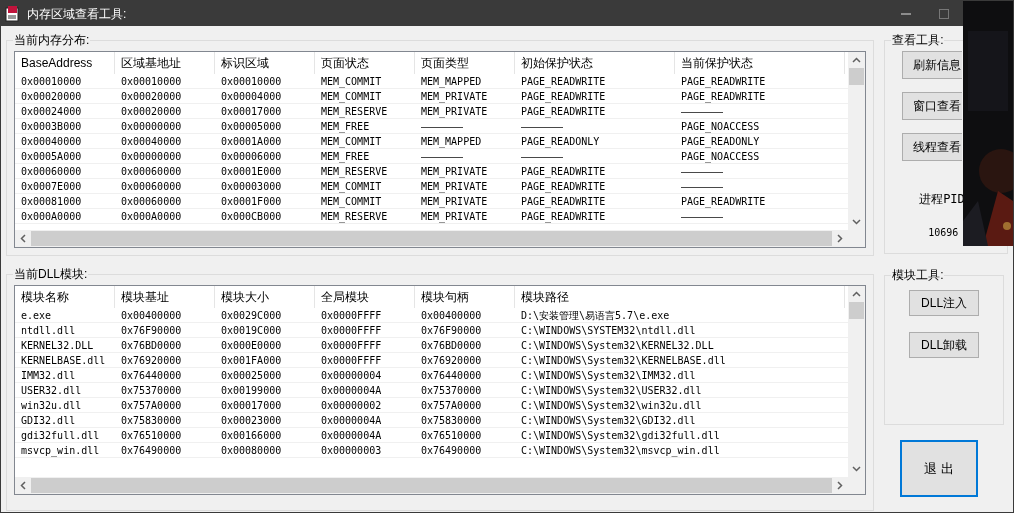 This screenshot has width=1014, height=513. Describe the element at coordinates (351, 435) in the screenshot. I see `table-cell-text: 0x0000004A` at that location.